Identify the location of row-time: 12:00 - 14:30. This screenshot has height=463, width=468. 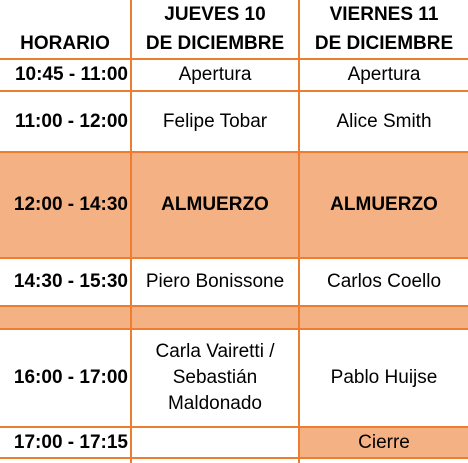
(70, 204).